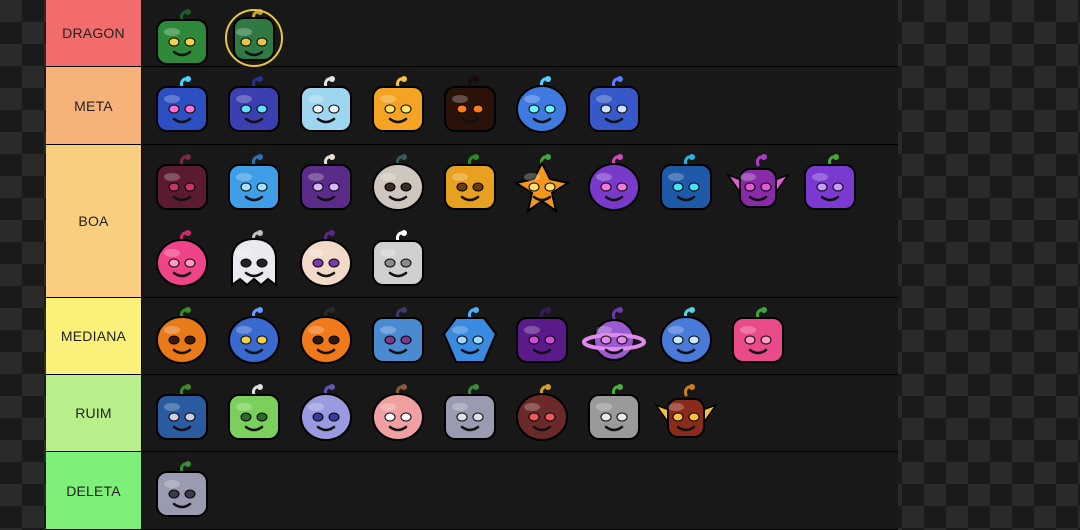 The image size is (1080, 530). I want to click on rocket-fruit-icon, so click(182, 490).